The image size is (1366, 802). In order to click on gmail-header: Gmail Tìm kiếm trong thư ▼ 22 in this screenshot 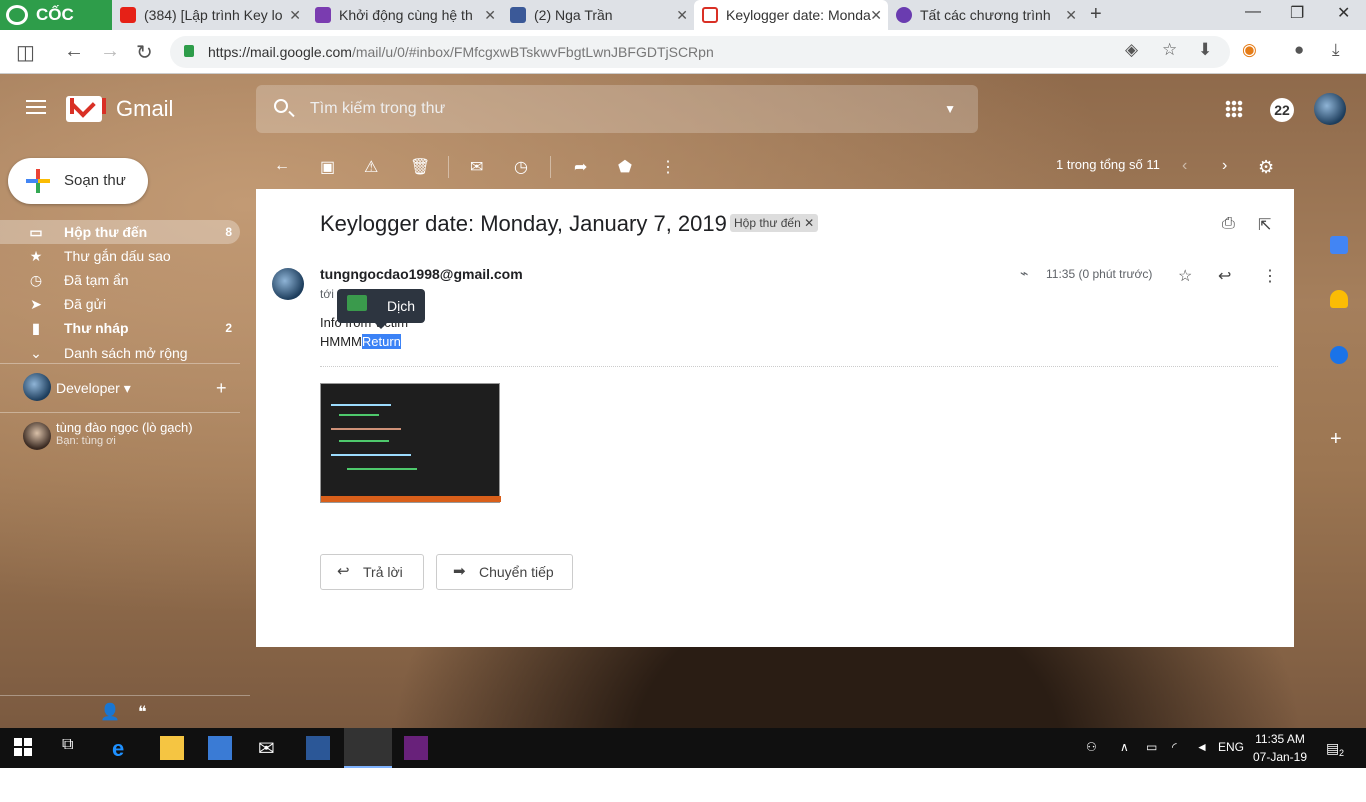, I will do `click(683, 108)`.